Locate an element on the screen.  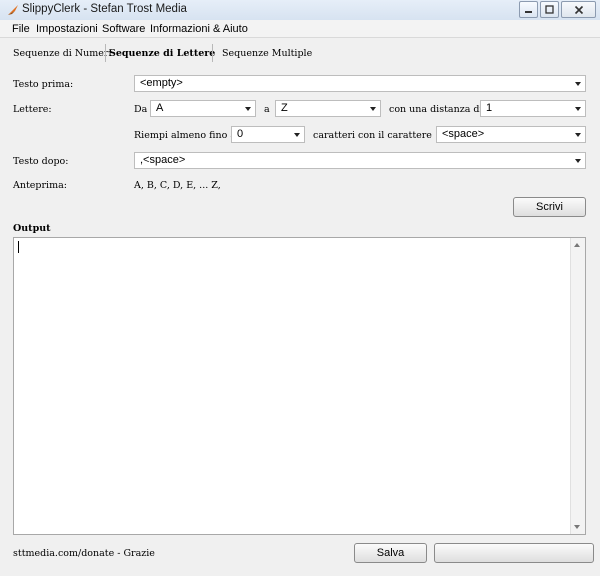
testo-prima-label: Testo prima: is located at coordinates (43, 84).